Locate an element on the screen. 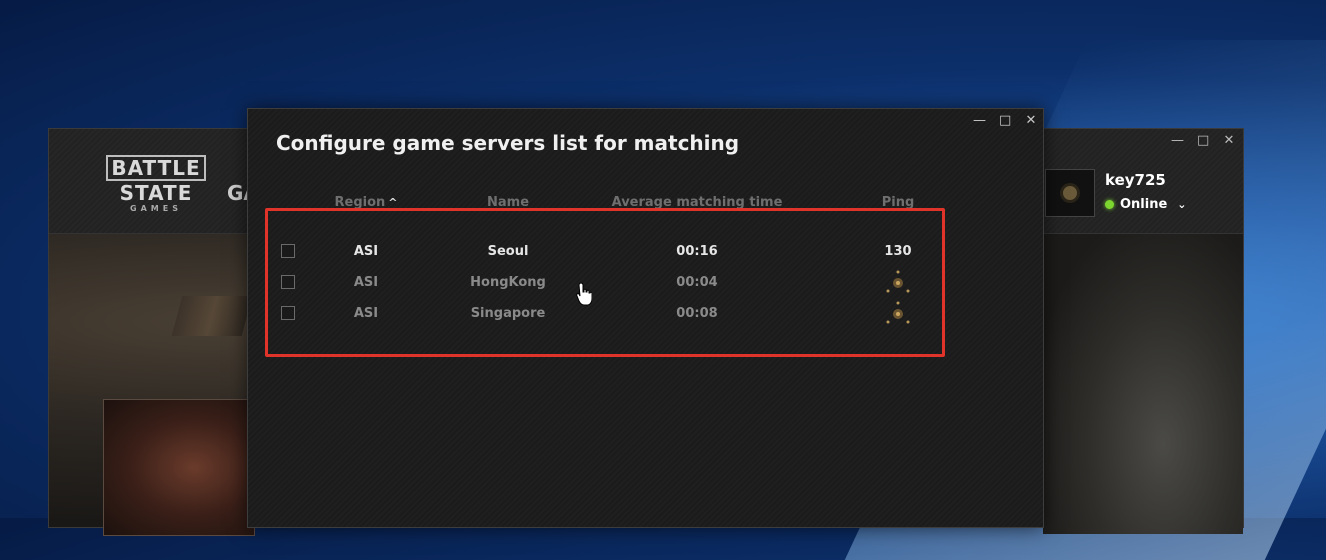 This screenshot has height=560, width=1326. server-row: ASI Singapore 00:08 is located at coordinates (645, 318).